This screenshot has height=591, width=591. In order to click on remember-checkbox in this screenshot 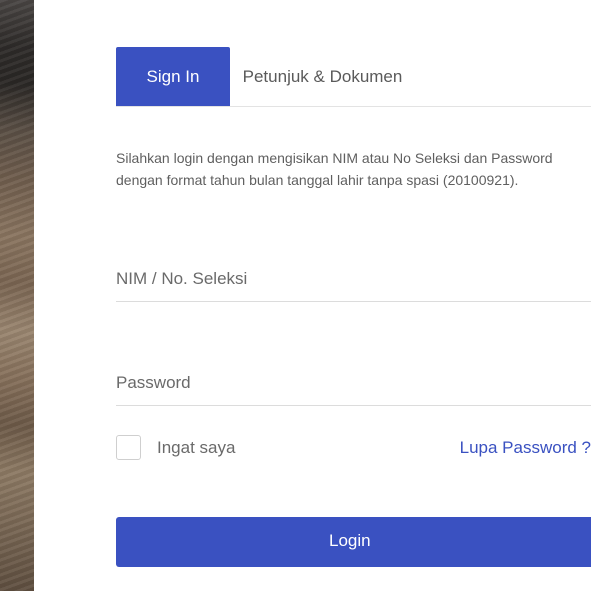, I will do `click(128, 447)`.